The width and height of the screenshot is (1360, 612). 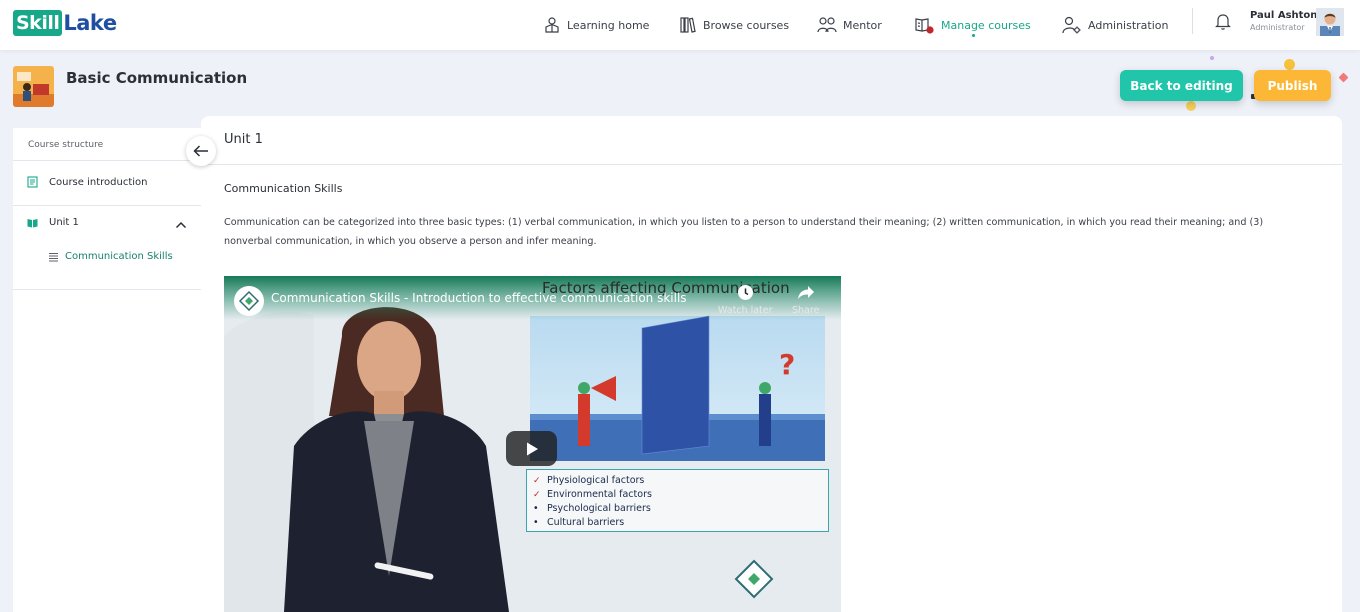 What do you see at coordinates (986, 25) in the screenshot?
I see `nav-label: Manage courses` at bounding box center [986, 25].